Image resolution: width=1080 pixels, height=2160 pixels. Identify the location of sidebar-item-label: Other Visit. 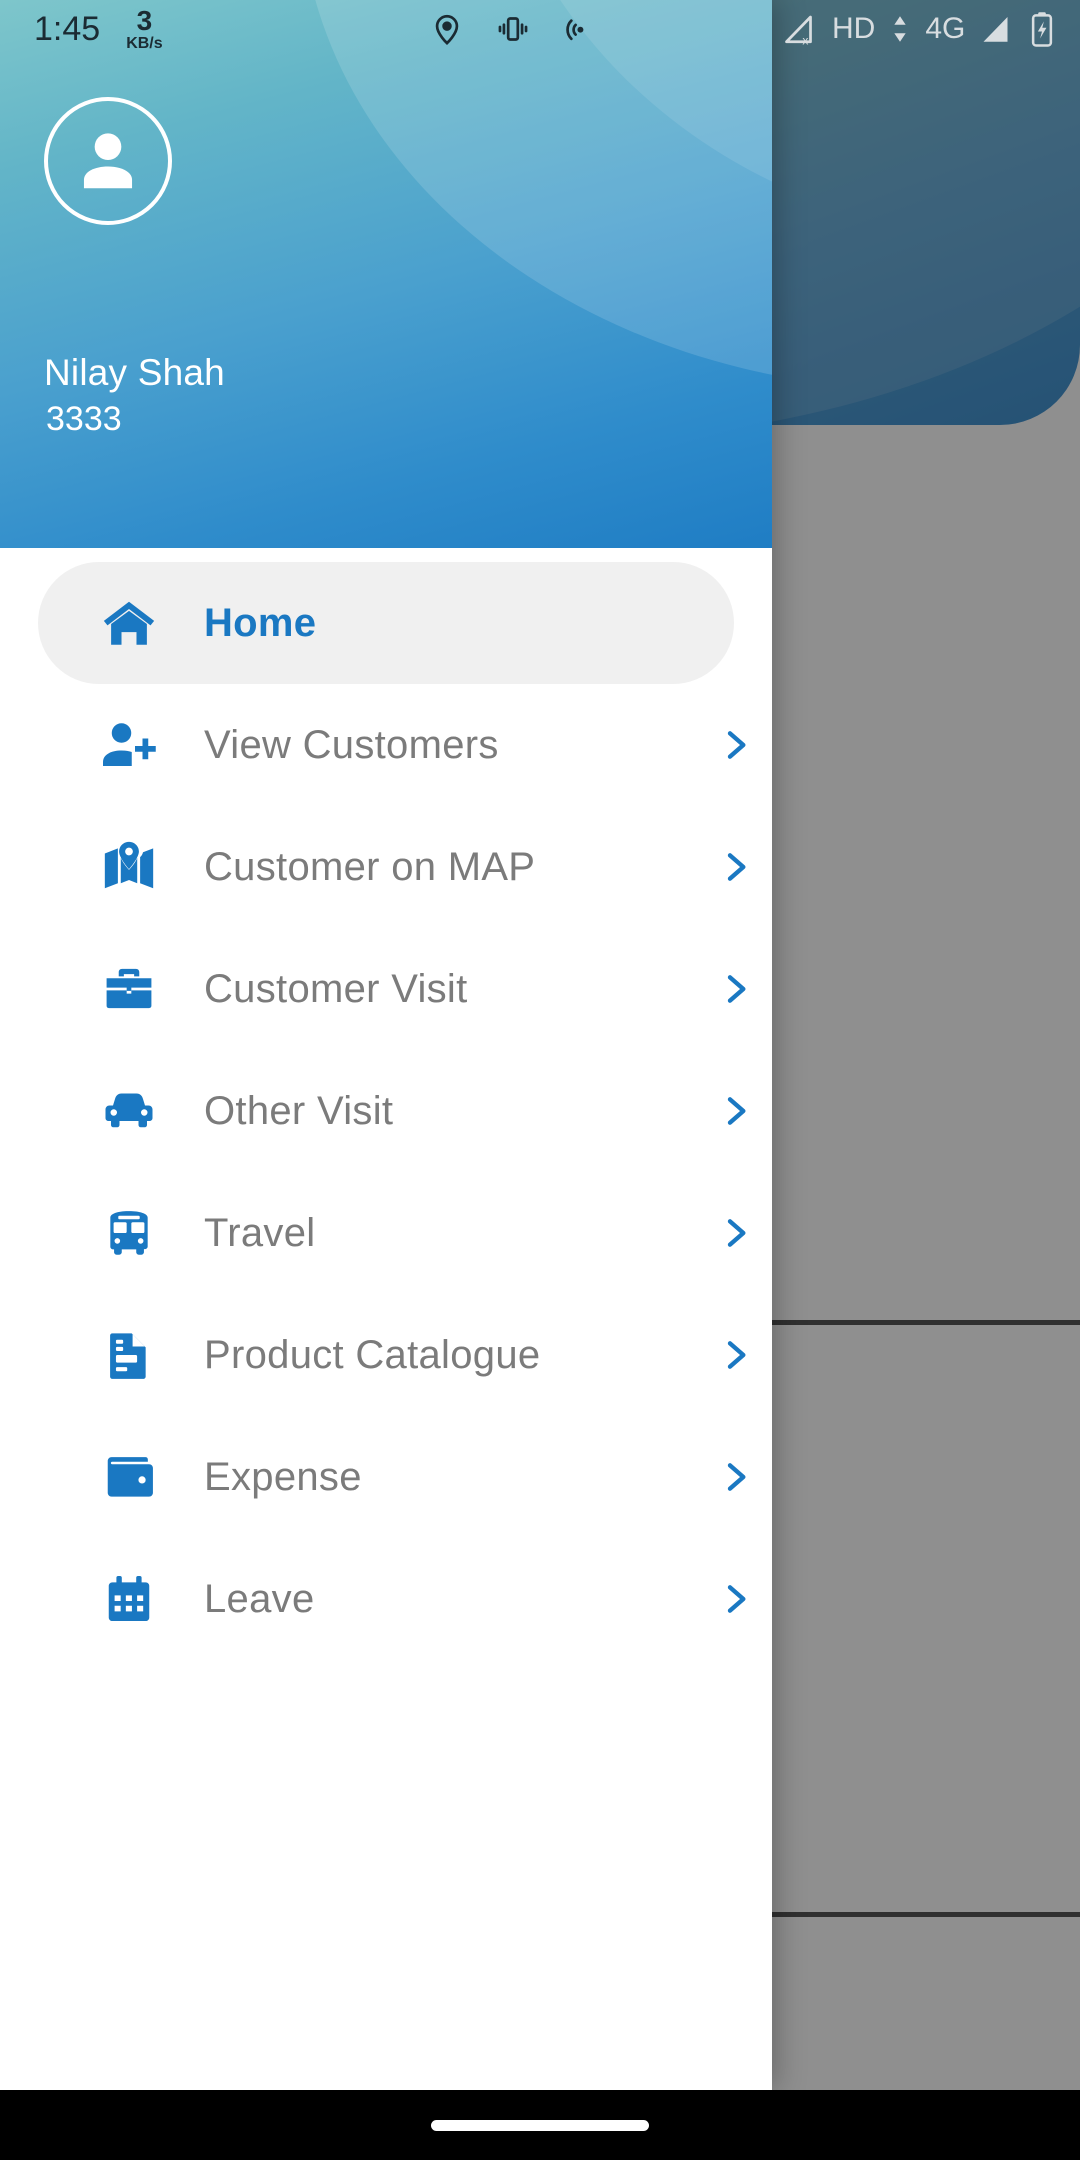
(299, 1110).